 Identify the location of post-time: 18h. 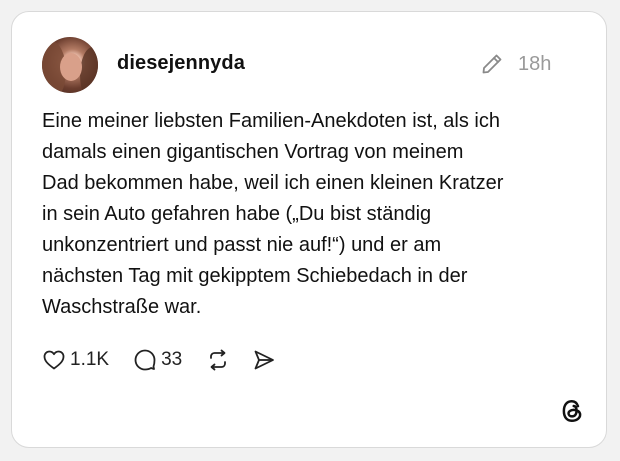
(535, 64).